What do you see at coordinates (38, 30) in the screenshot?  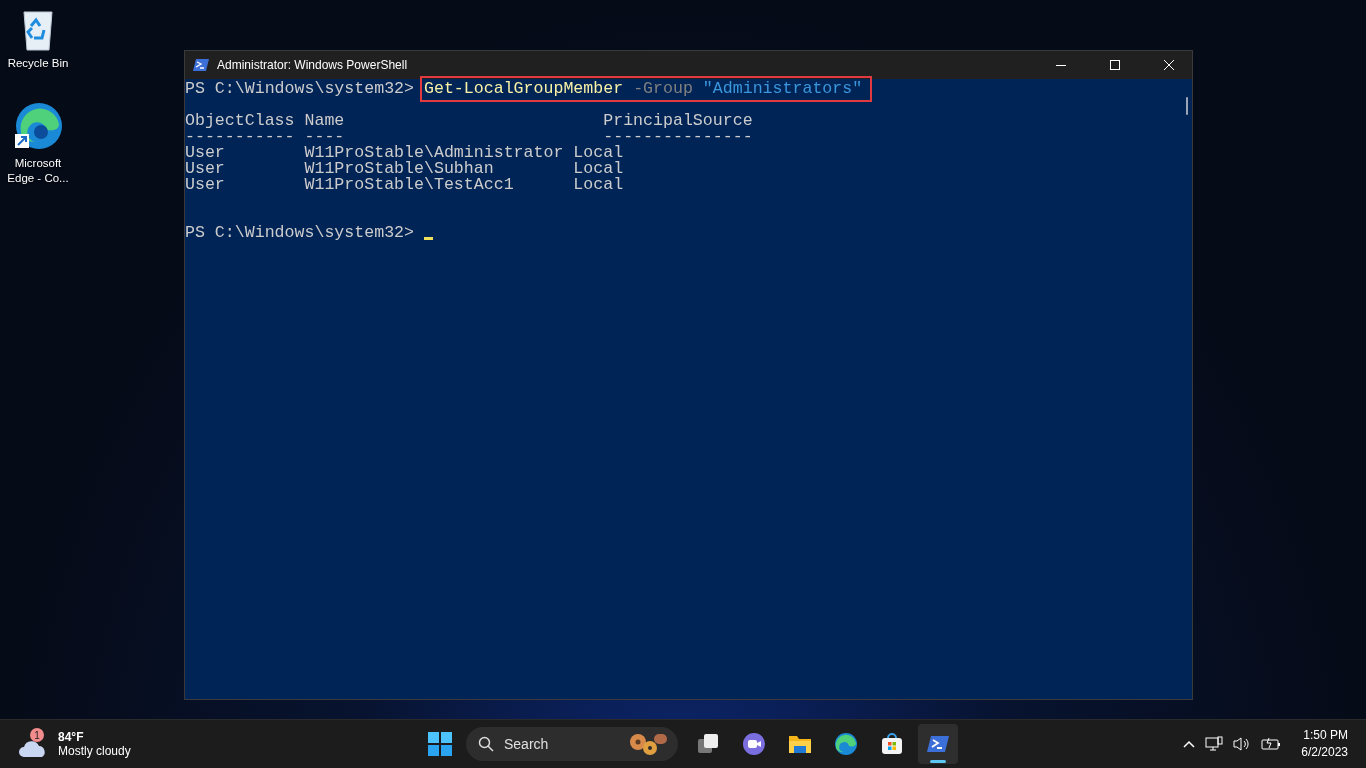 I see `recycle-bin-icon` at bounding box center [38, 30].